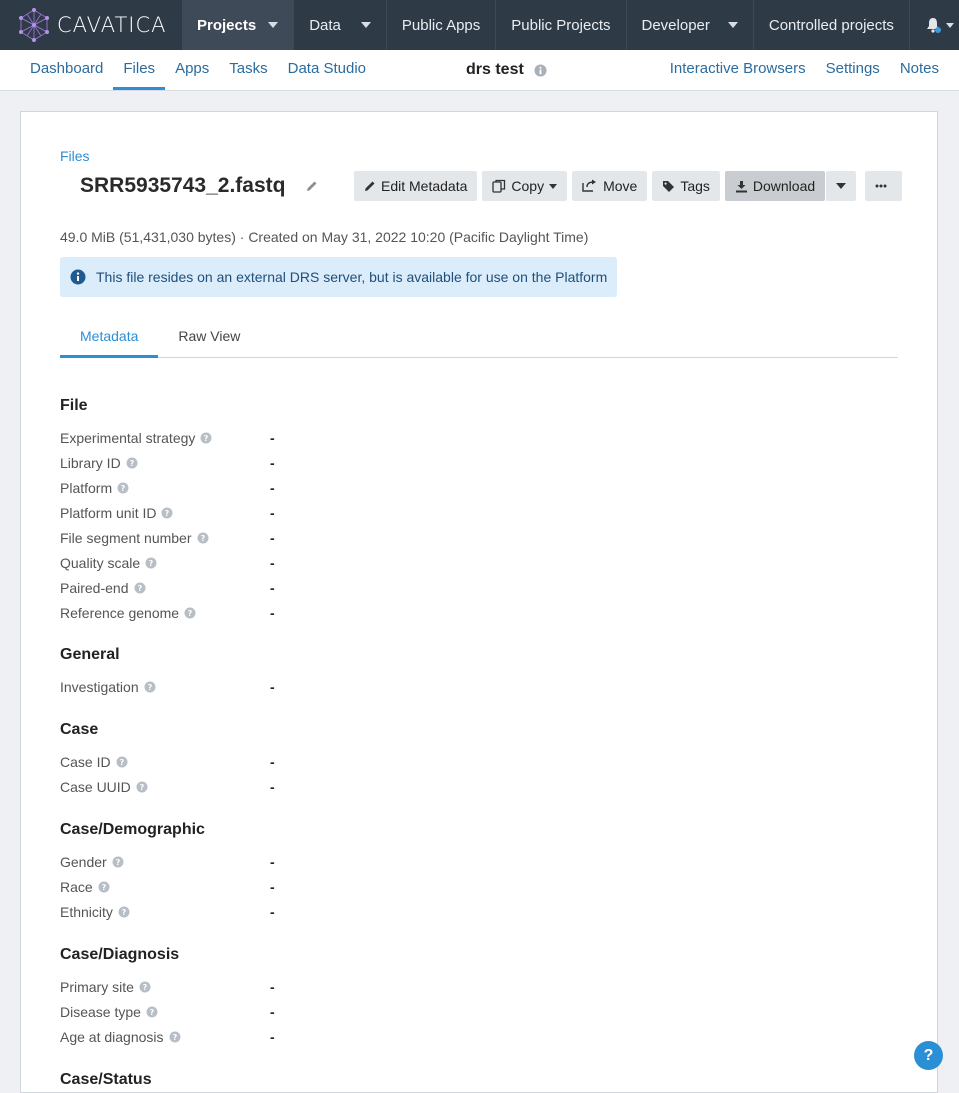 Image resolution: width=959 pixels, height=1093 pixels. What do you see at coordinates (589, 185) in the screenshot?
I see `move-icon` at bounding box center [589, 185].